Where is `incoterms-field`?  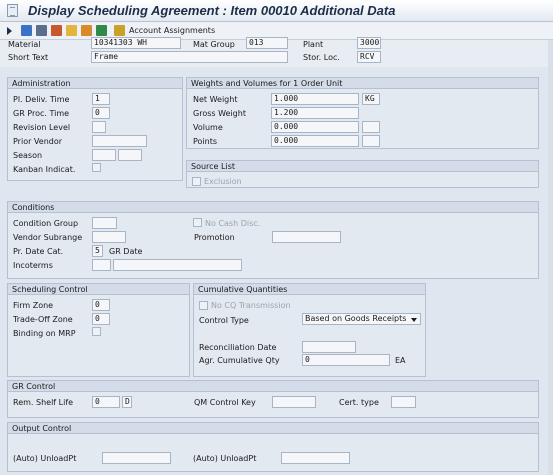
incoterms-field is located at coordinates (101, 265).